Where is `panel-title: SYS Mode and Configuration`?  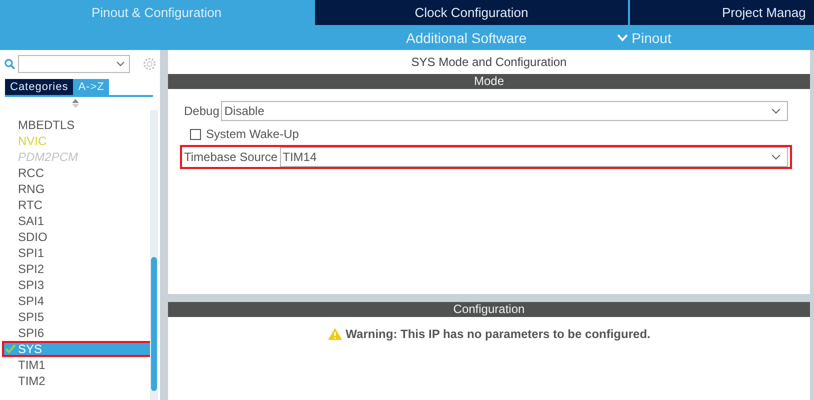 panel-title: SYS Mode and Configuration is located at coordinates (489, 62).